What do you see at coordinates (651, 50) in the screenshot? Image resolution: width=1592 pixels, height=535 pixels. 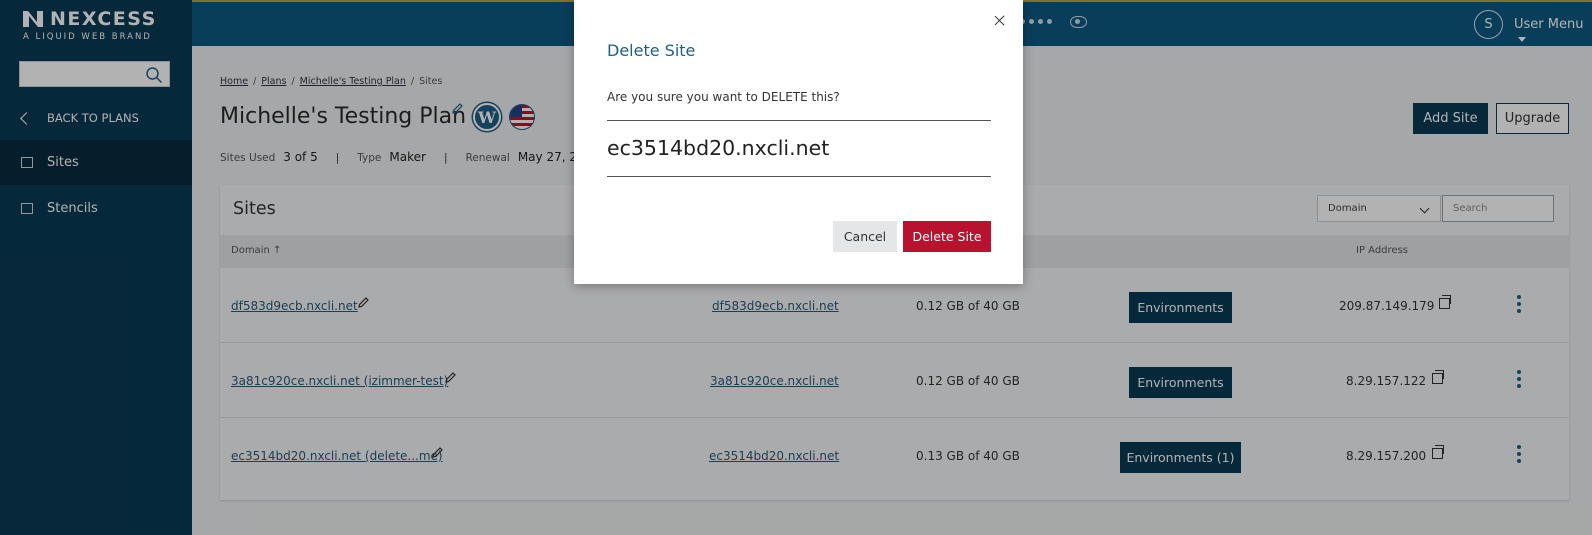 I see `modal-title: Delete Site` at bounding box center [651, 50].